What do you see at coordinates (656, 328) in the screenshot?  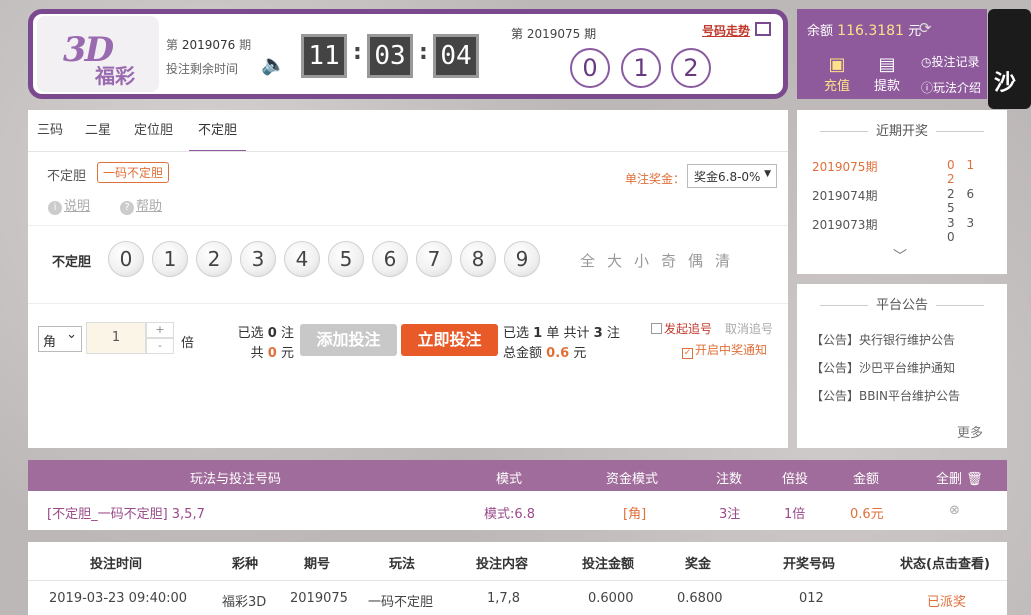 I see `checkbox-icon` at bounding box center [656, 328].